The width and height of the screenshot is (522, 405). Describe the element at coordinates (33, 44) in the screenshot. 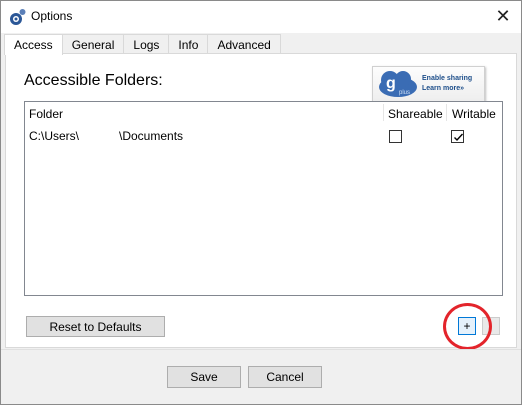

I see `tab-access: Access` at that location.